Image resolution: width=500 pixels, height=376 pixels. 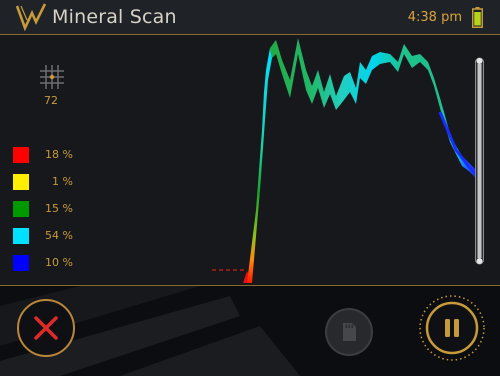 I want to click on battery-icon, so click(x=477, y=17).